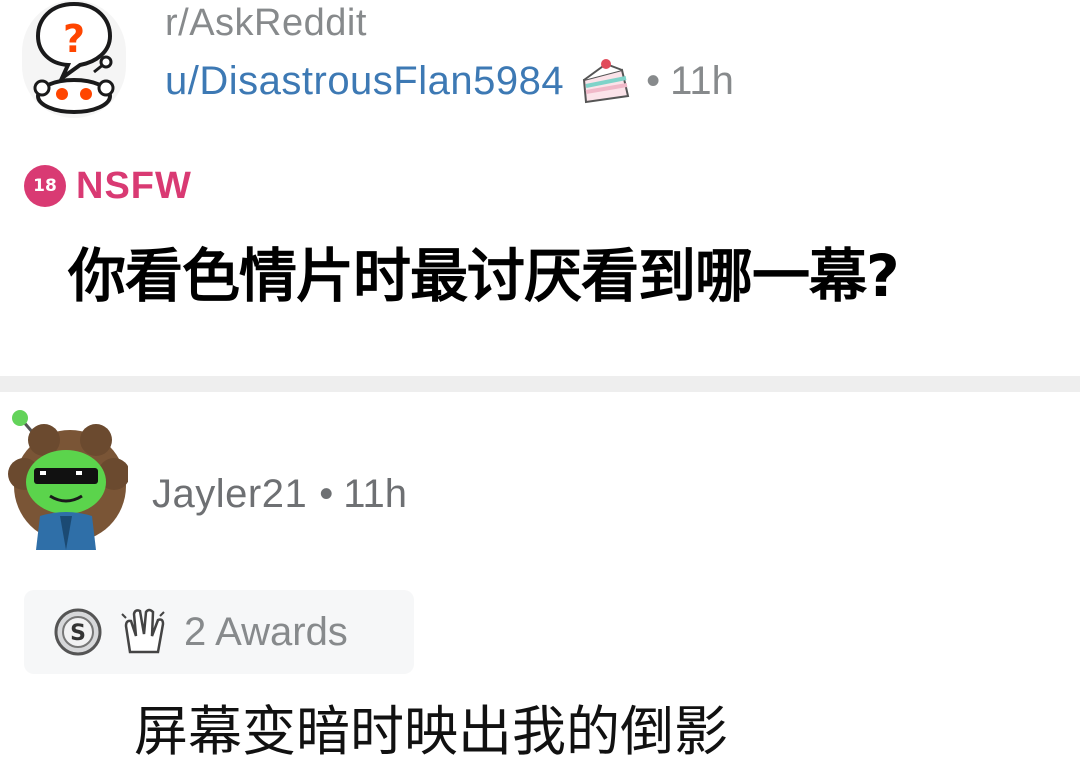 Image resolution: width=1080 pixels, height=778 pixels. What do you see at coordinates (144, 632) in the screenshot?
I see `clapping-hands-award-icon` at bounding box center [144, 632].